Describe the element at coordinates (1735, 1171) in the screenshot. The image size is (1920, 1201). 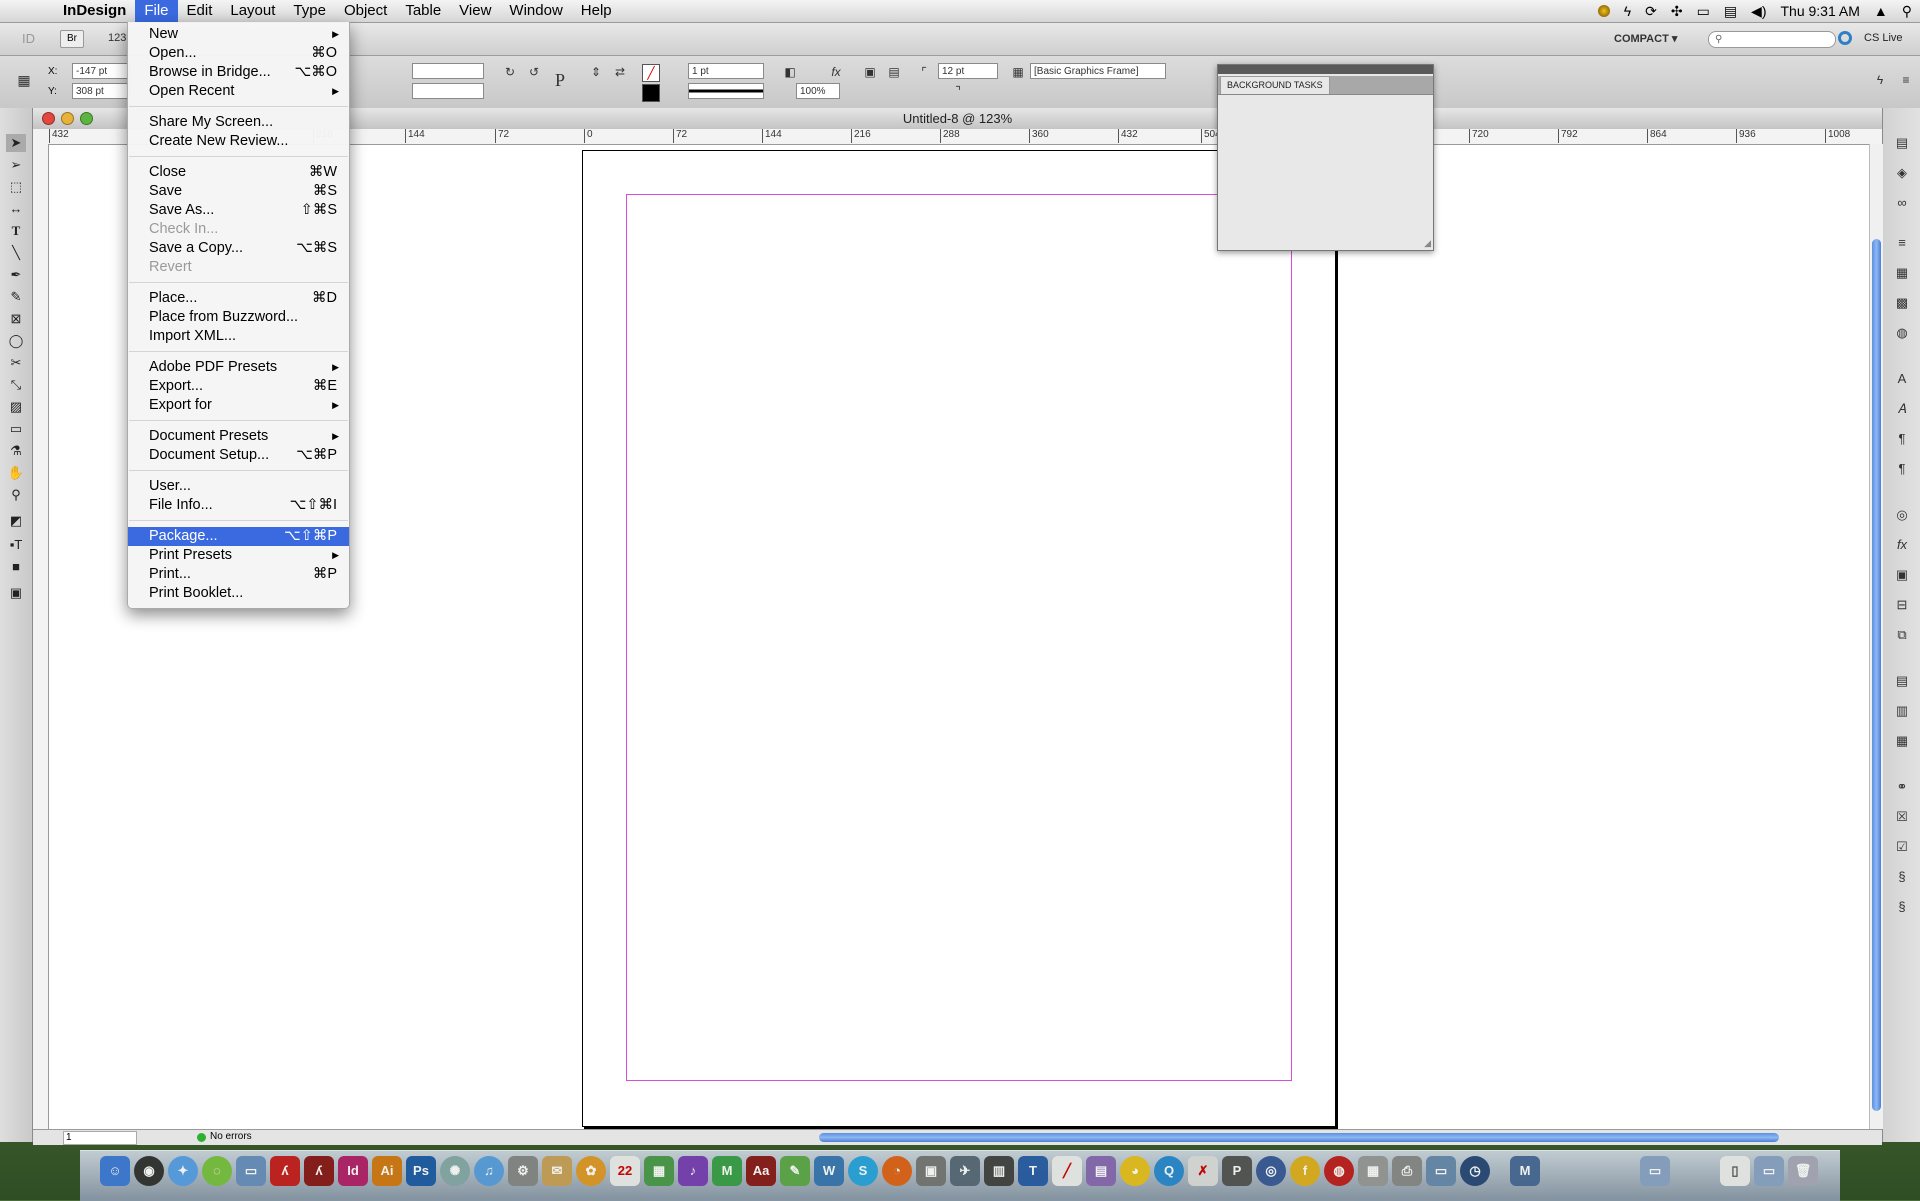
I see `document-icon: ▯` at that location.